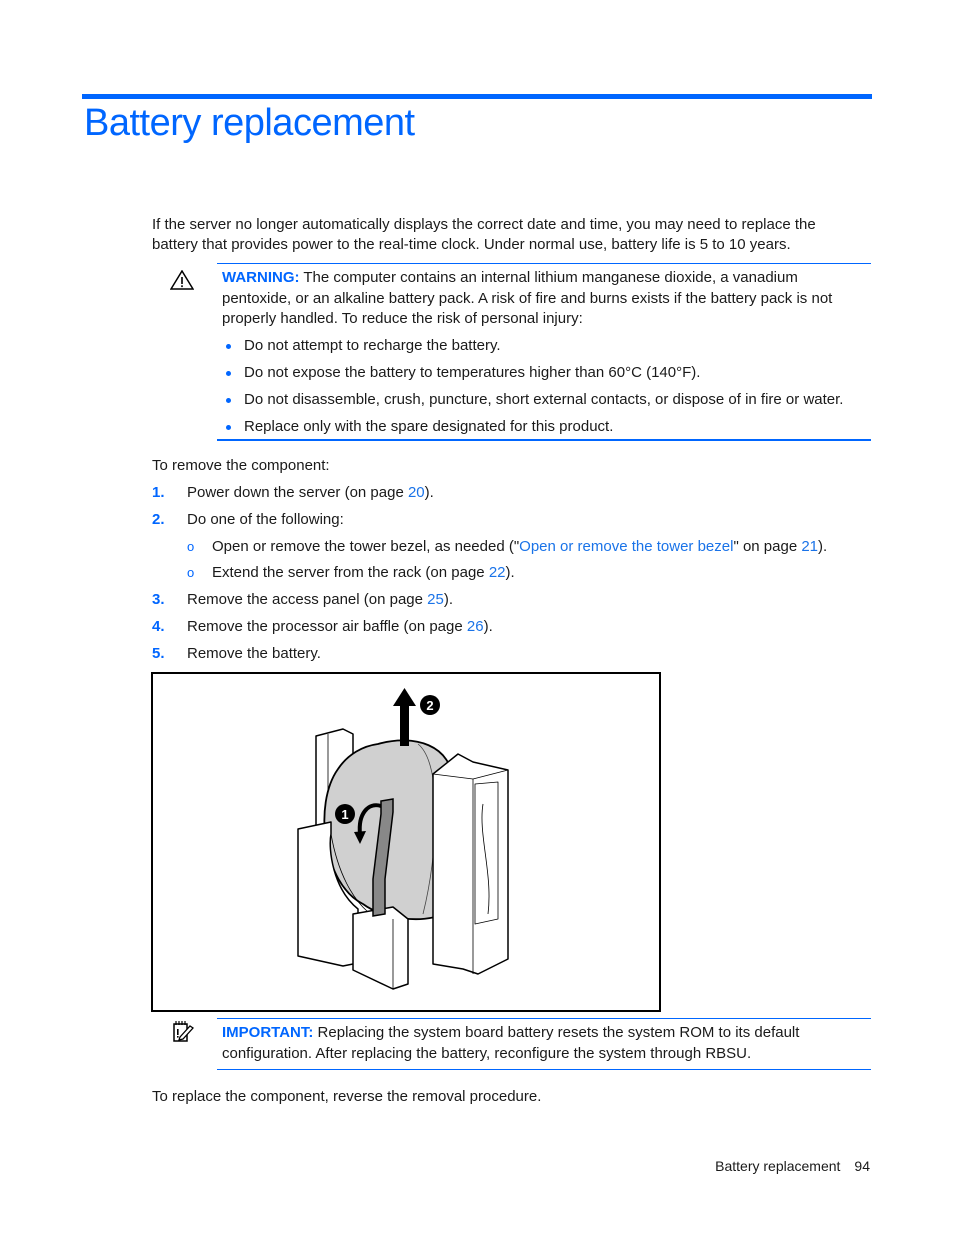  What do you see at coordinates (158, 653) in the screenshot?
I see `step-number: 5.` at bounding box center [158, 653].